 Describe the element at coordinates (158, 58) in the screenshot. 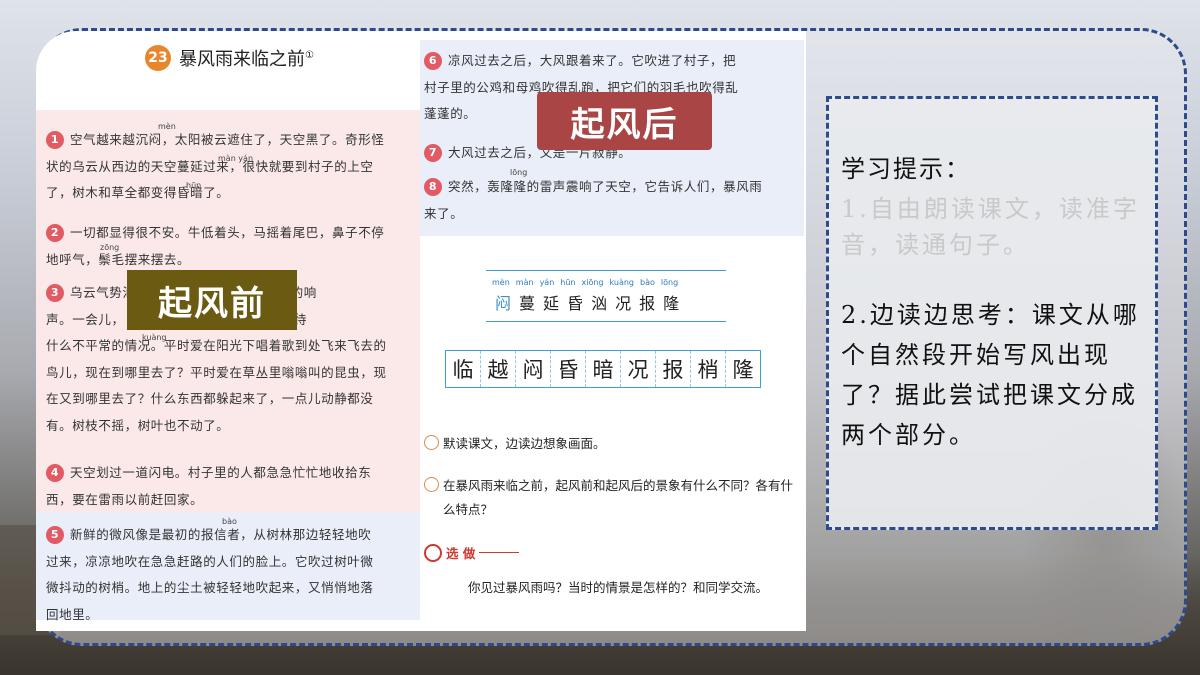

I see `lesson-number: 23` at that location.